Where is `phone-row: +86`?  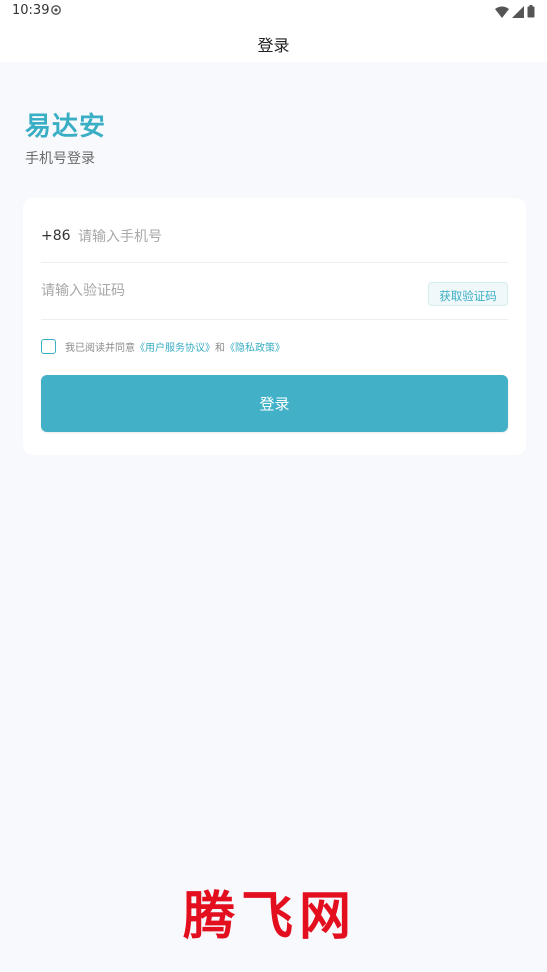 phone-row: +86 is located at coordinates (274, 239).